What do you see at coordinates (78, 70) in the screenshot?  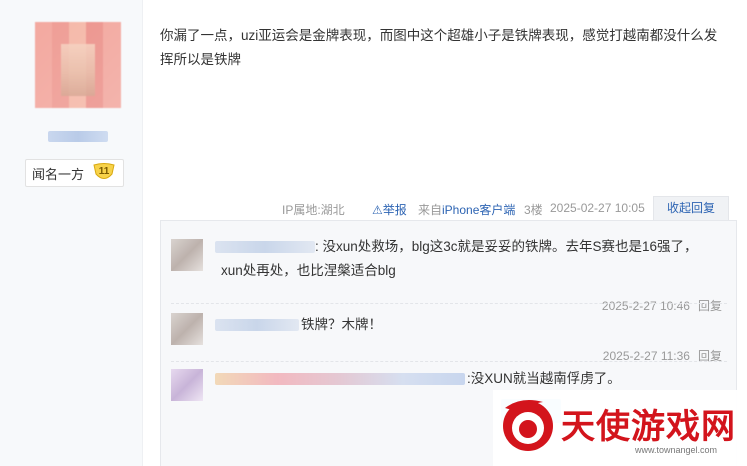 I see `avatar-face-pixelated` at bounding box center [78, 70].